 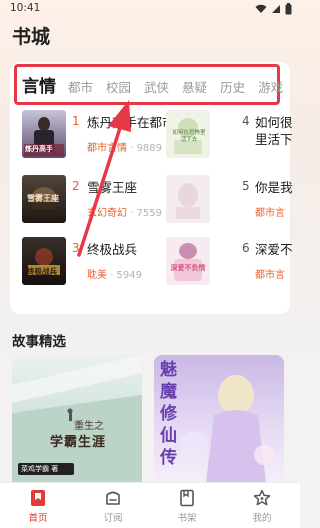 What do you see at coordinates (150, 9) in the screenshot?
I see `status-bar: 10:41` at bounding box center [150, 9].